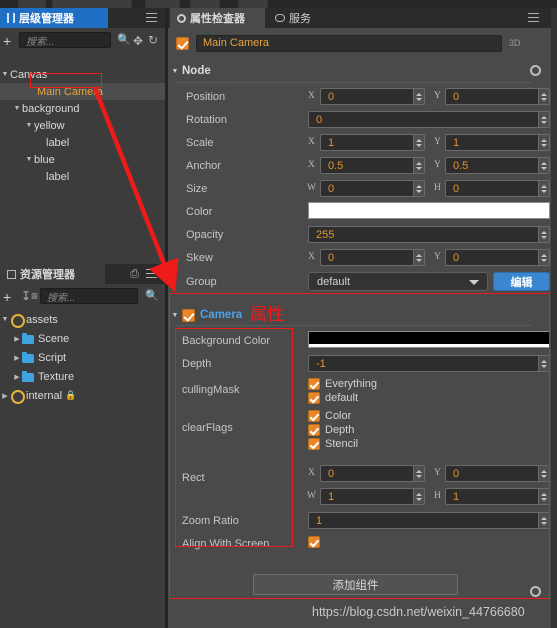 The width and height of the screenshot is (557, 628). Describe the element at coordinates (497, 96) in the screenshot. I see `position-y-field: 0` at that location.